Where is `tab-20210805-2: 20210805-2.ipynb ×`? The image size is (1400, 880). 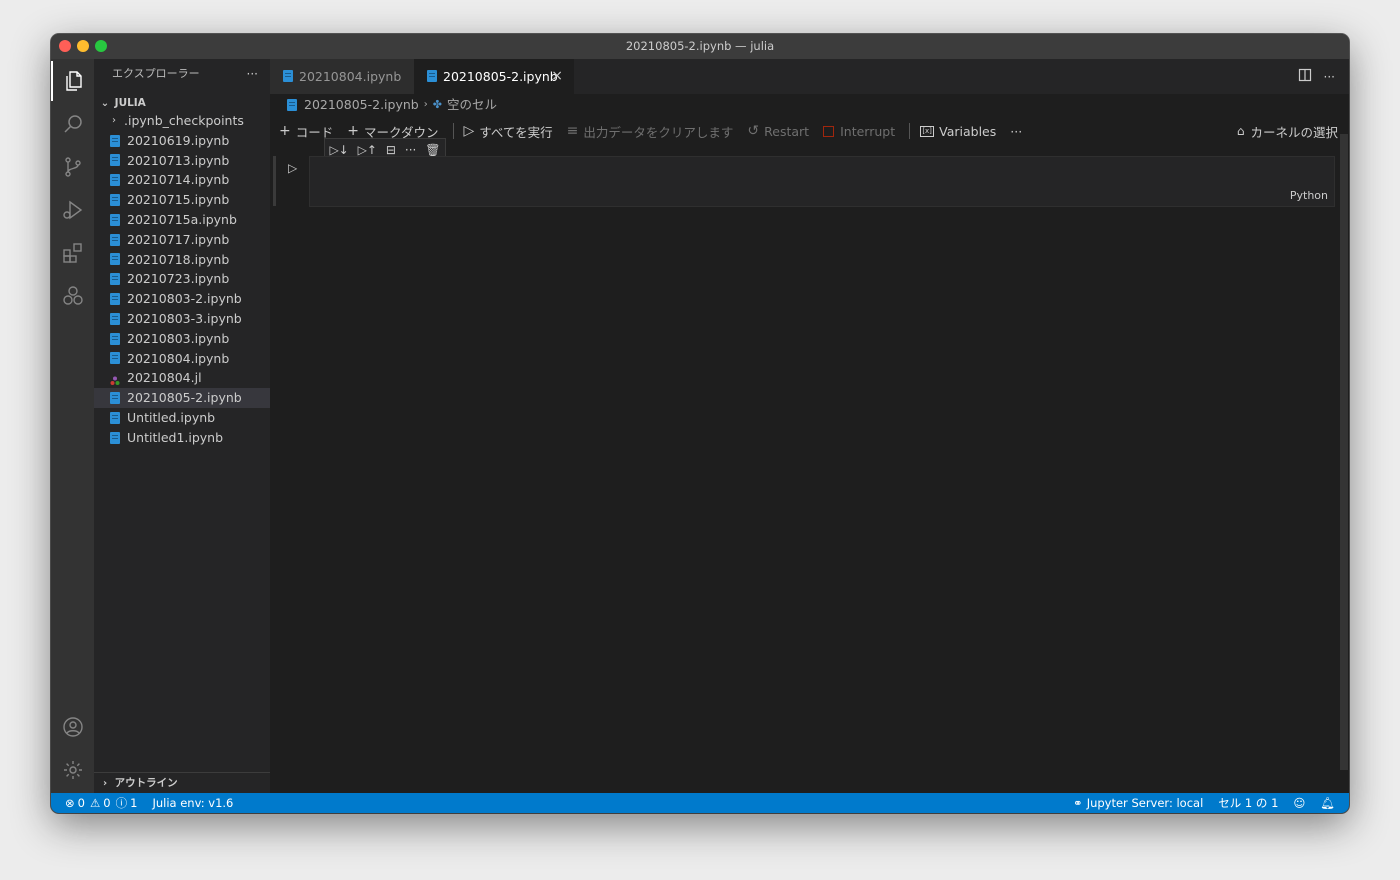 tab-20210805-2: 20210805-2.ipynb × is located at coordinates (494, 76).